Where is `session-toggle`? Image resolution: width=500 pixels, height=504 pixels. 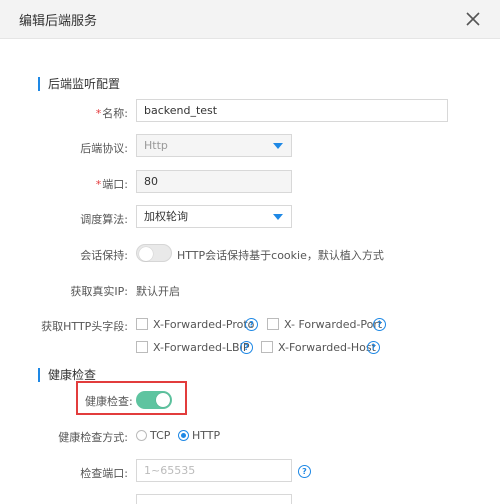 session-toggle is located at coordinates (154, 253).